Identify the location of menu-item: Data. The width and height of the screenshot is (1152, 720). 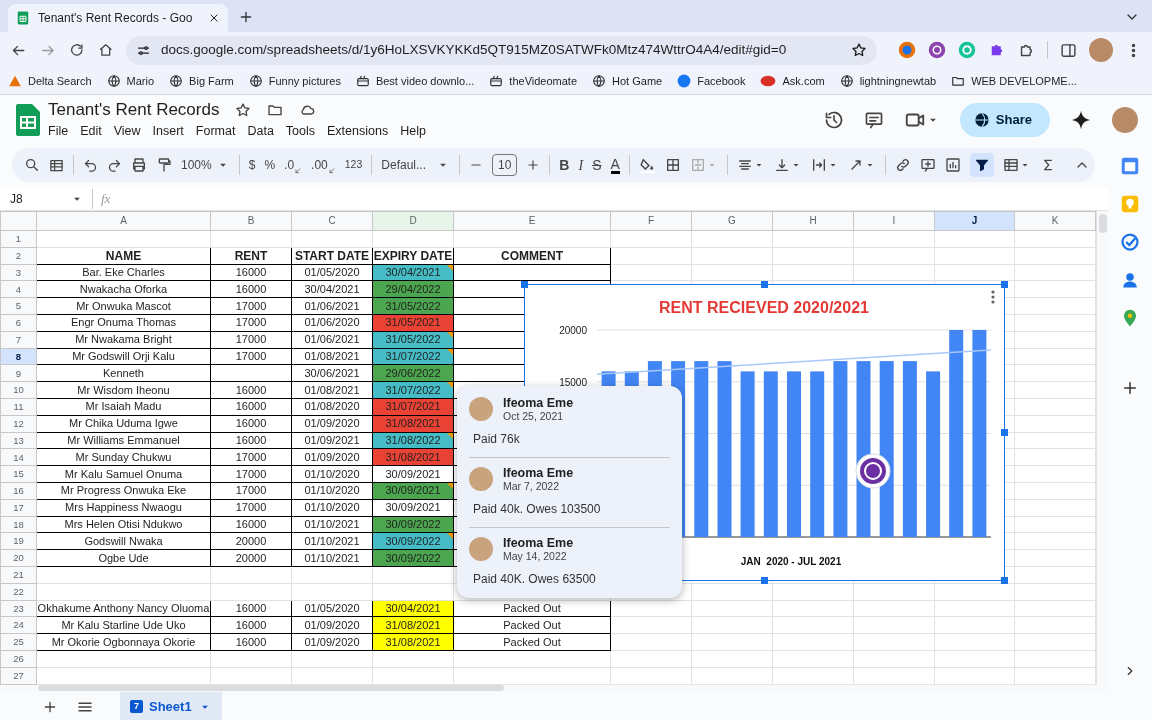
(260, 131).